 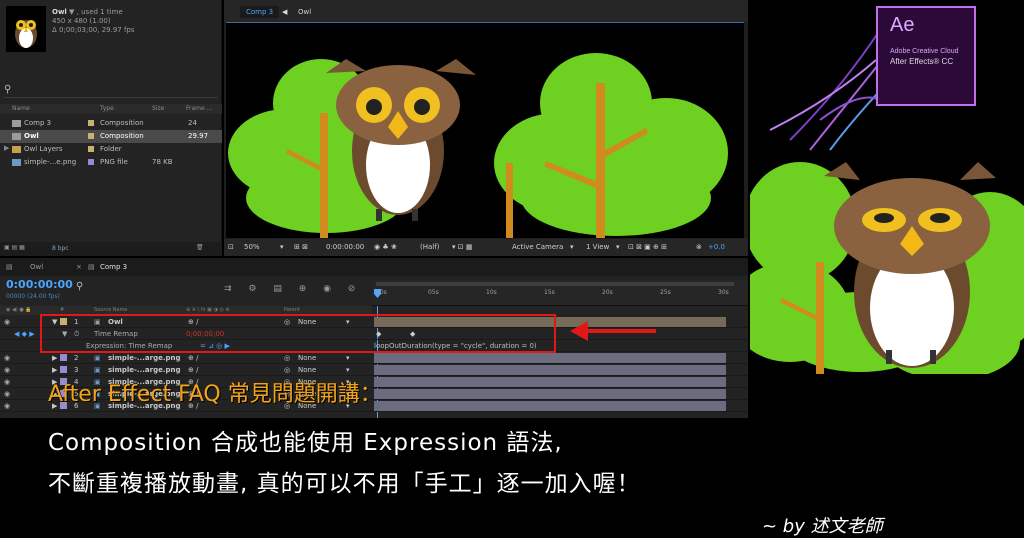 I want to click on column-type: Type, so click(x=107, y=108).